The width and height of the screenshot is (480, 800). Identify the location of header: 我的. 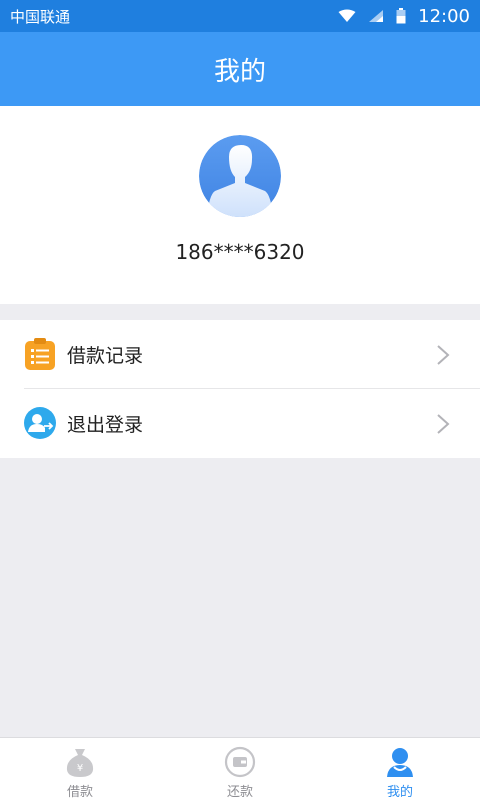
(240, 69).